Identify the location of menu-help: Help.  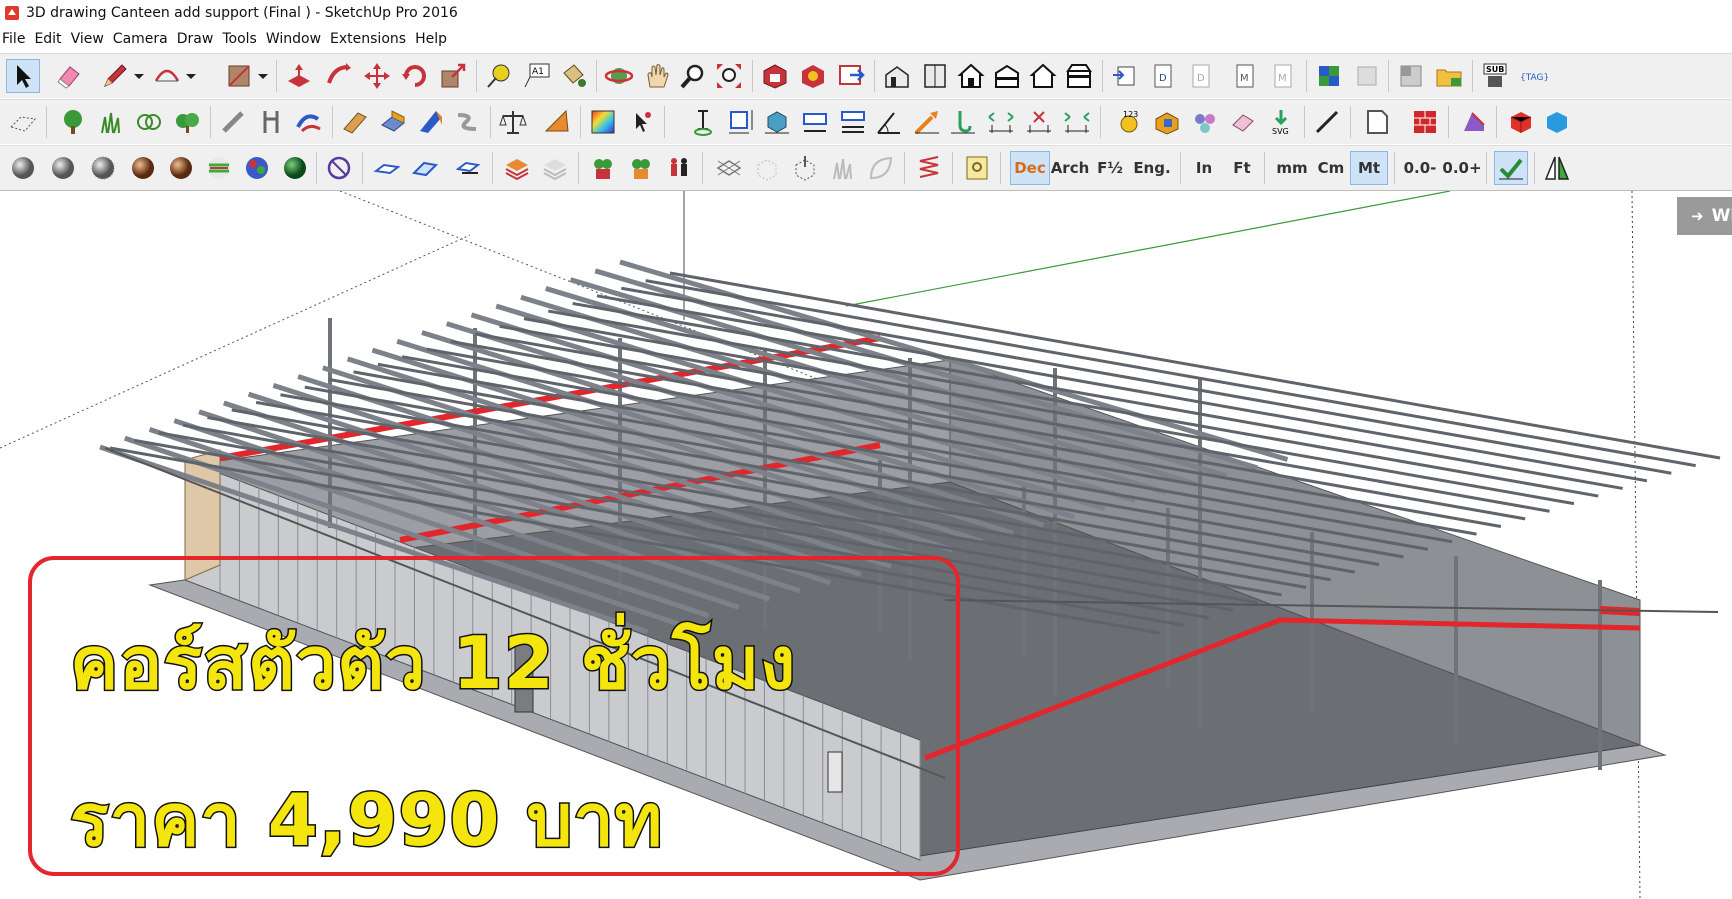
(434, 39).